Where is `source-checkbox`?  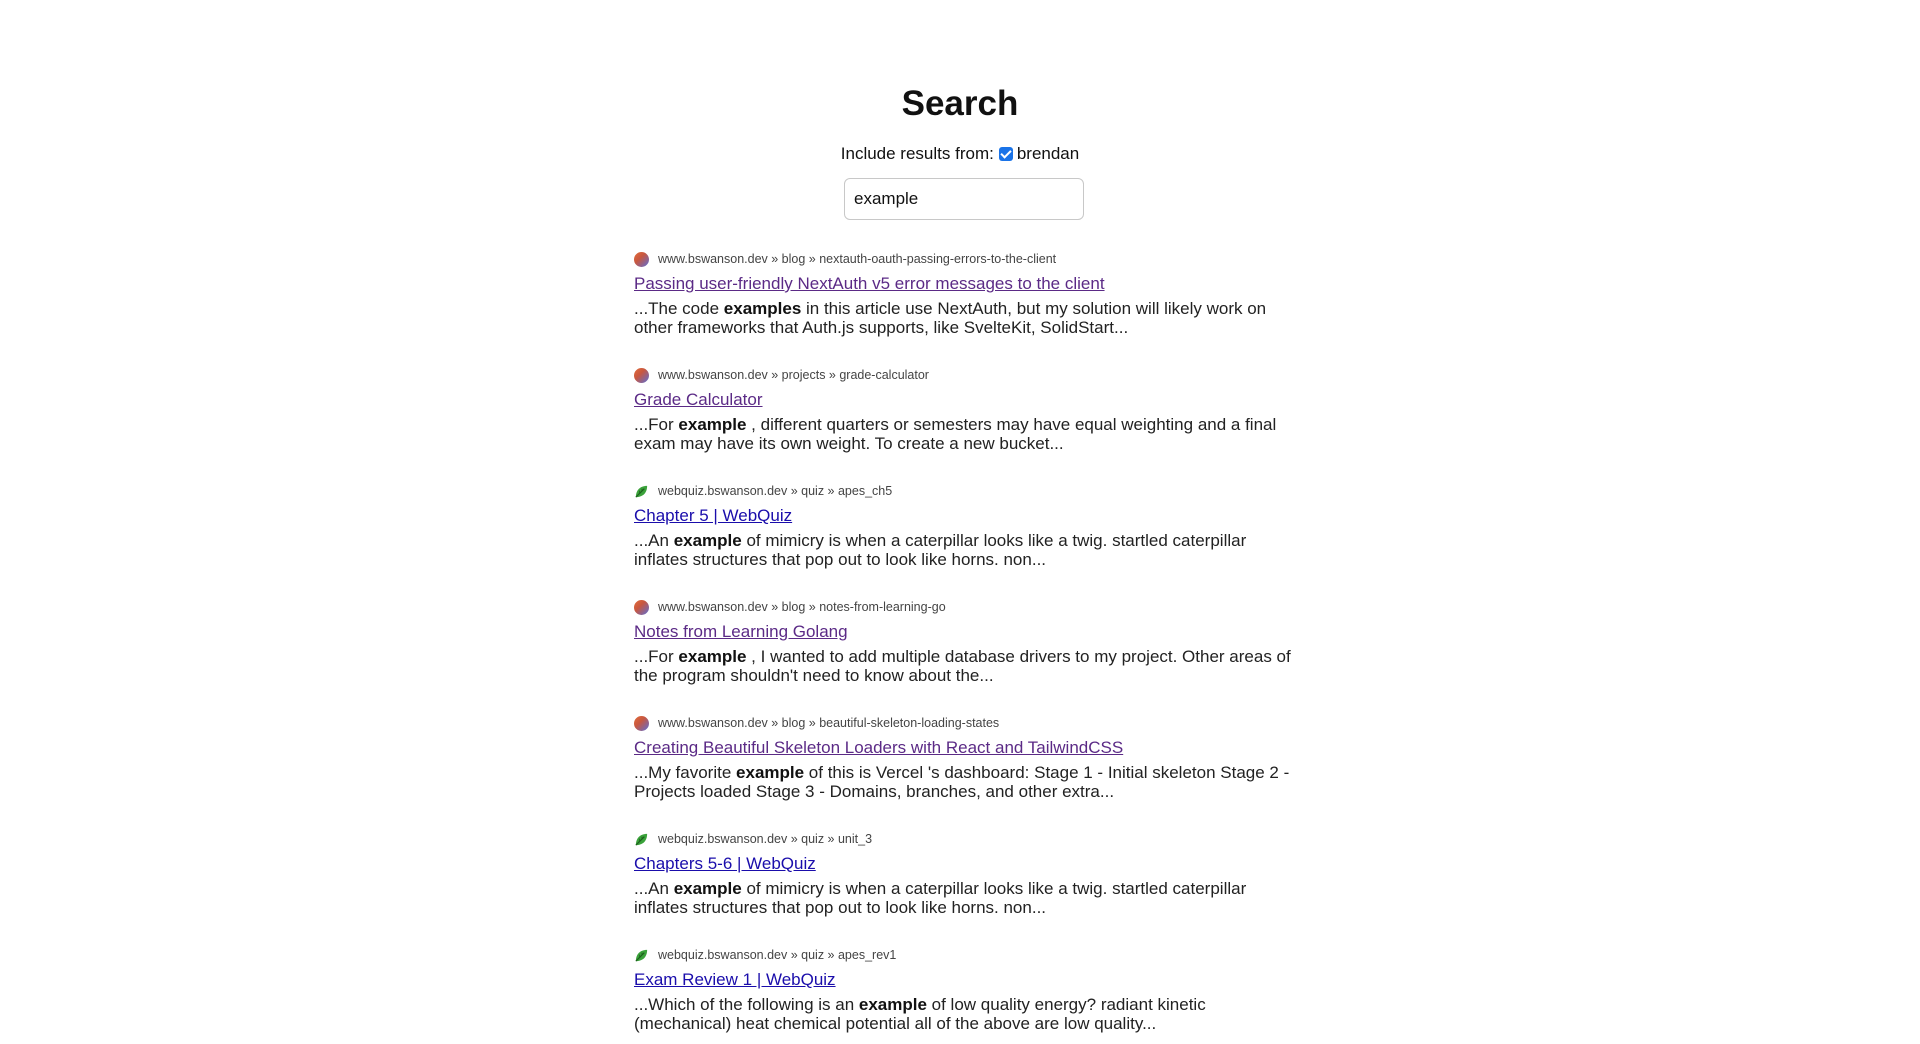
source-checkbox is located at coordinates (1005, 154).